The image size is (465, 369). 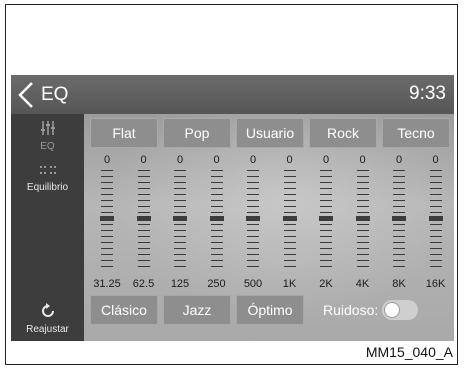 What do you see at coordinates (47, 178) in the screenshot?
I see `sidebar-item-balance: Equilibrio` at bounding box center [47, 178].